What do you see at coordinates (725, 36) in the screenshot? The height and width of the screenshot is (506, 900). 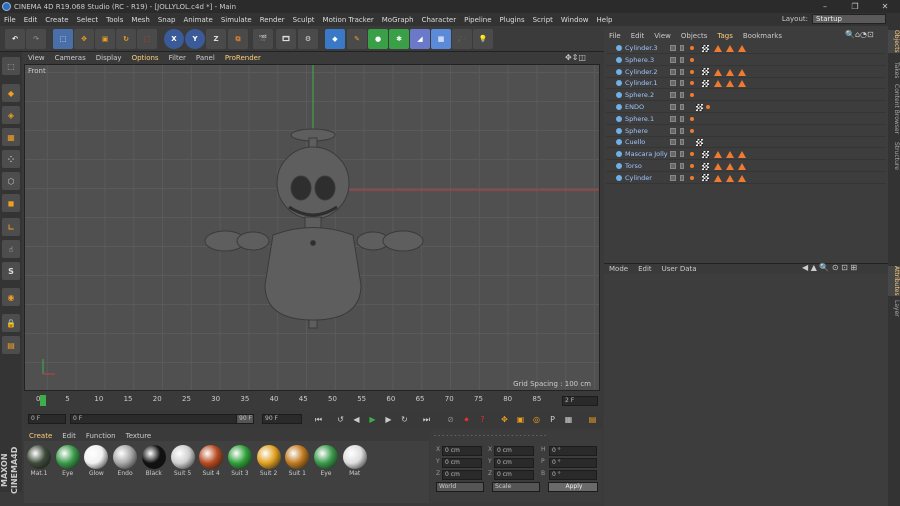 I see `object-menu-tags: Tags` at bounding box center [725, 36].